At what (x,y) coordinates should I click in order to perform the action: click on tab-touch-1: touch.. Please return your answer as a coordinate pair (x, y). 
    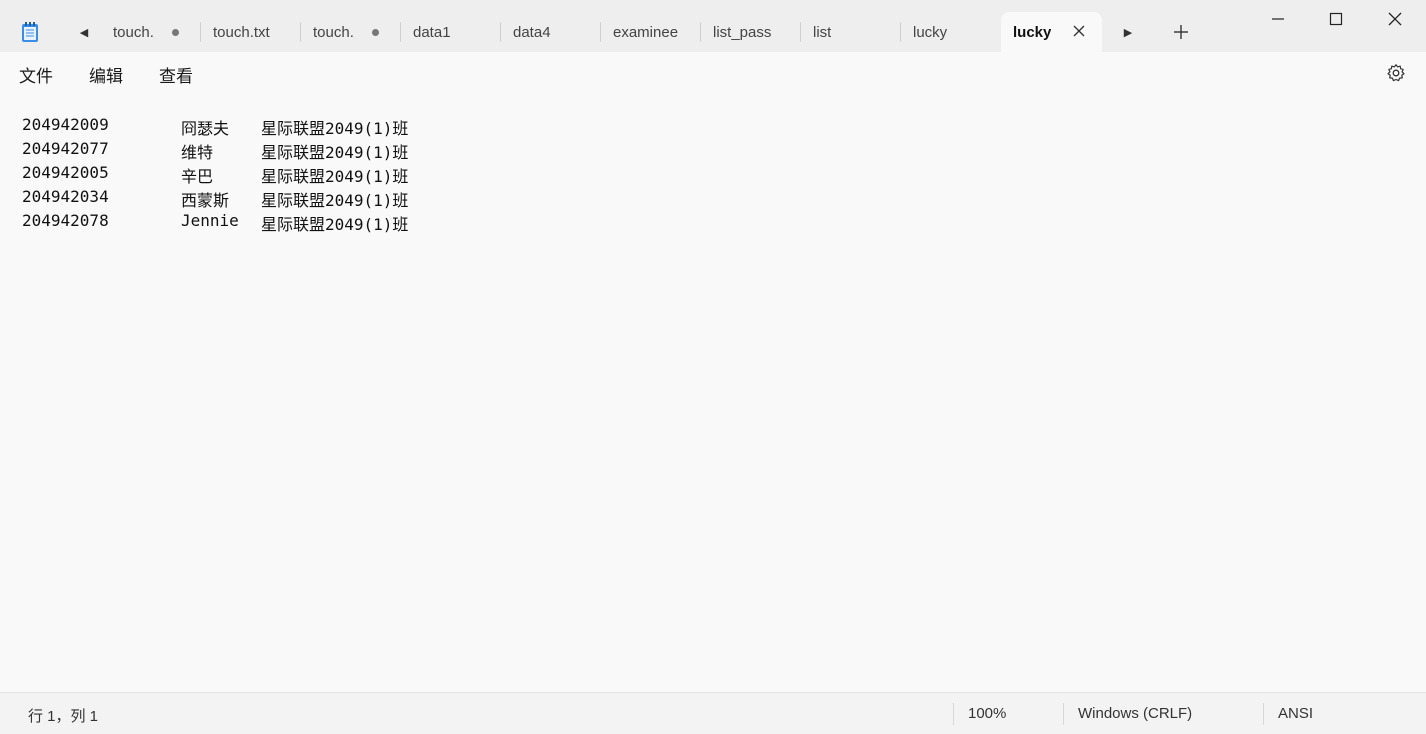
    Looking at the image, I should click on (151, 32).